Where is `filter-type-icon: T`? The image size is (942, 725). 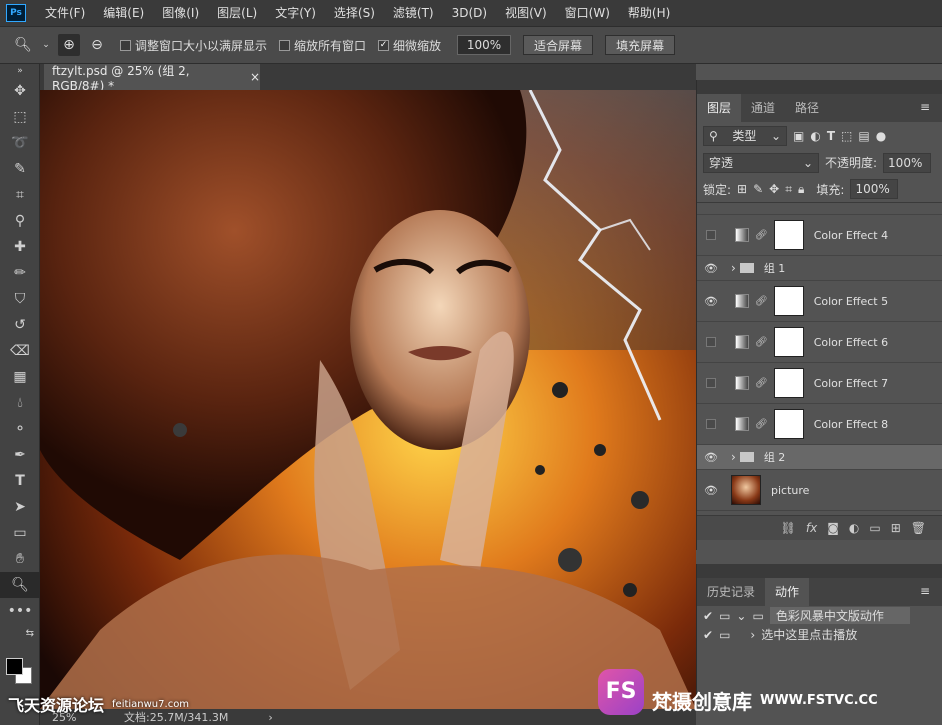
filter-type-icon: T is located at coordinates (831, 136).